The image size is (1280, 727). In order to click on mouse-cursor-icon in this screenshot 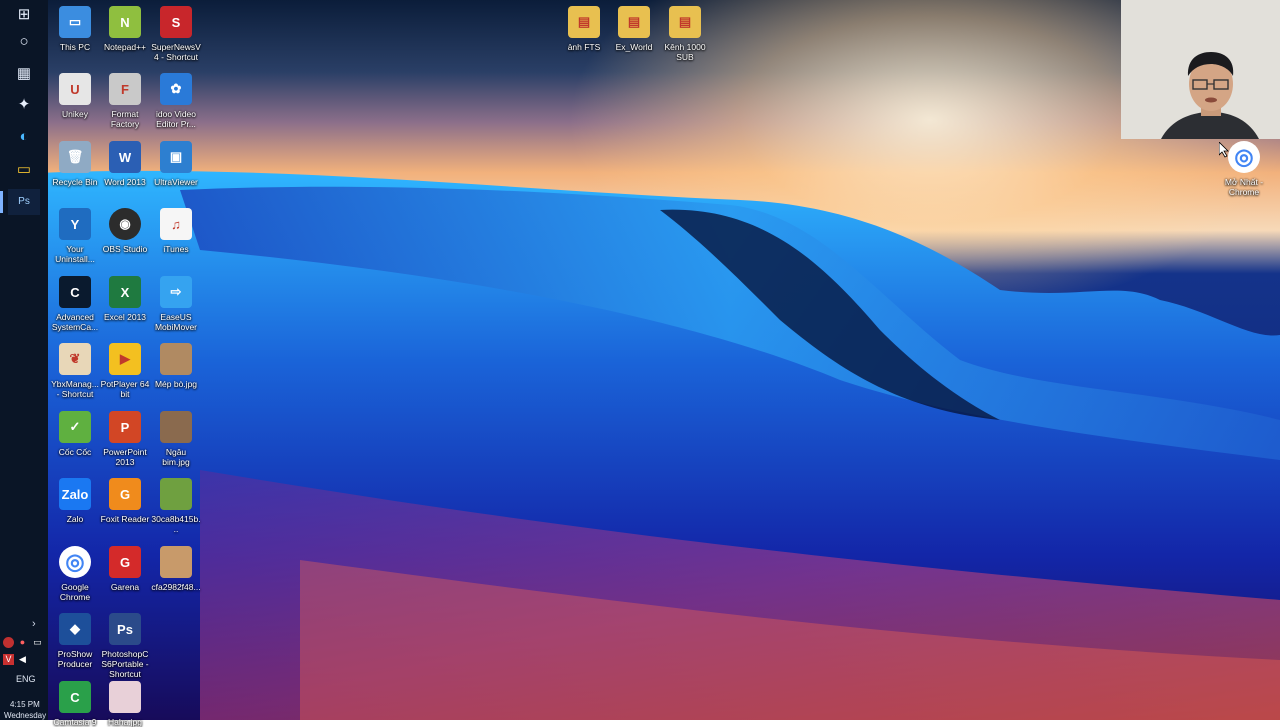, I will do `click(1224, 150)`.